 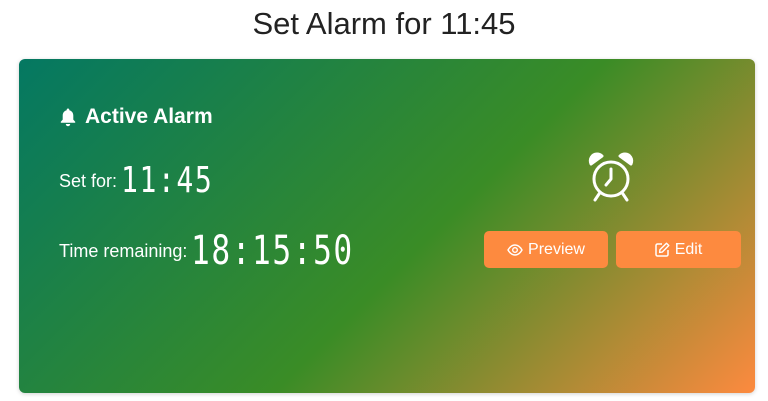 I want to click on preview-button-label: Preview, so click(x=556, y=249).